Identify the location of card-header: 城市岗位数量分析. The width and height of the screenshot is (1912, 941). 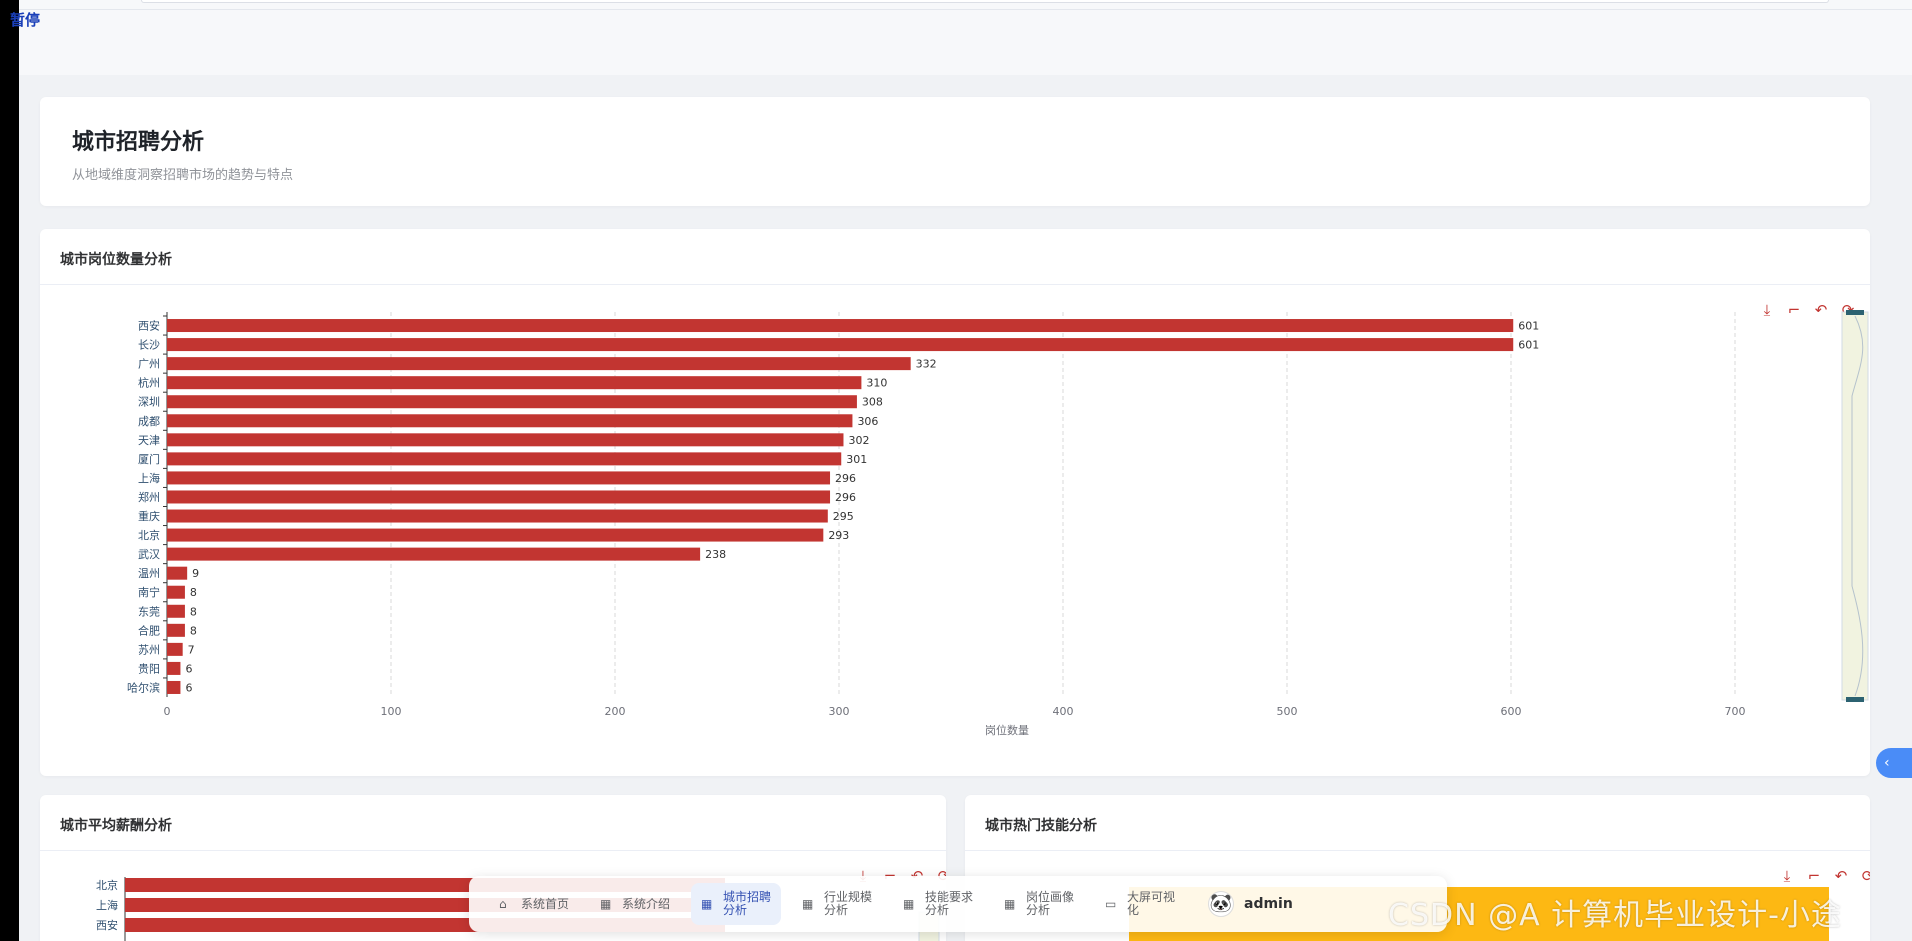
(955, 257).